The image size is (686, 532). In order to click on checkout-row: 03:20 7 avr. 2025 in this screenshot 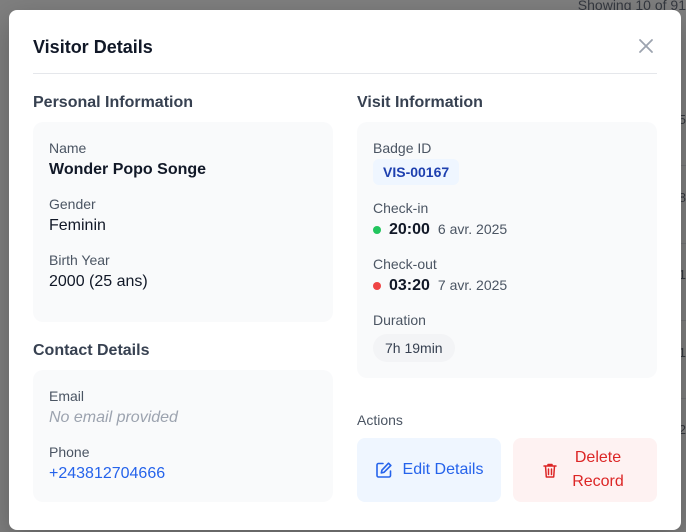, I will do `click(440, 286)`.